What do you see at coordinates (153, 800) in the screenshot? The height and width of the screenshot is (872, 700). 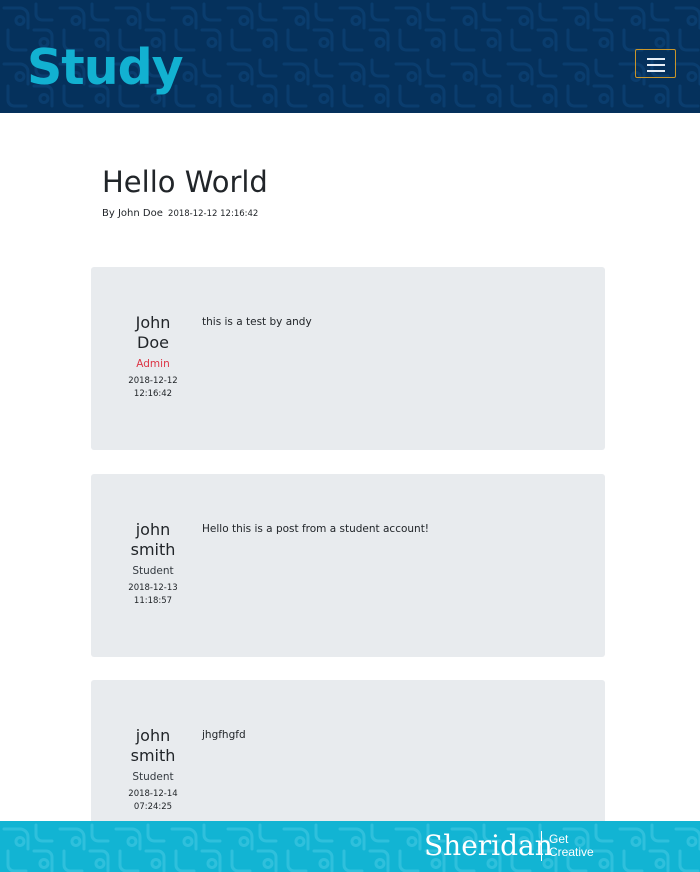 I see `comment-date: 2018-12-14 07:24:25` at bounding box center [153, 800].